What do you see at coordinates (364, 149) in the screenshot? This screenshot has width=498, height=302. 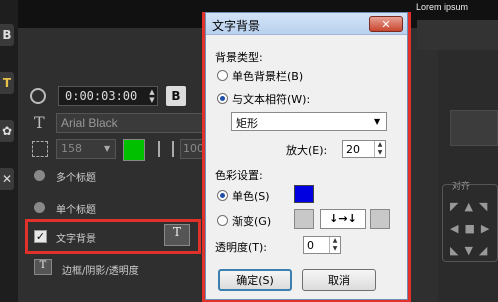 I see `enlarge-stepper: 20 ▲ ▼` at bounding box center [364, 149].